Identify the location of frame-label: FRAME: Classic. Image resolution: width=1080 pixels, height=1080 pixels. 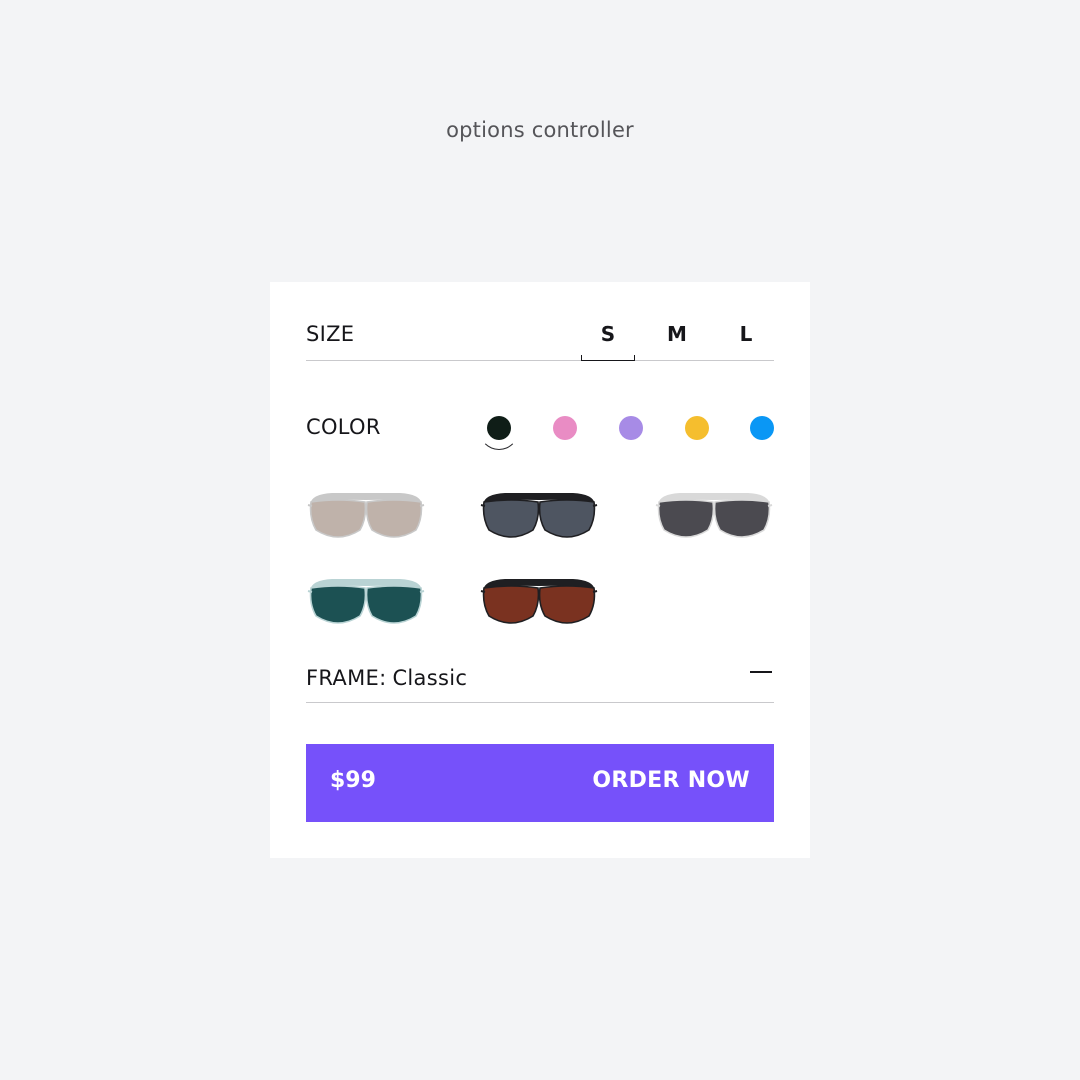
(386, 678).